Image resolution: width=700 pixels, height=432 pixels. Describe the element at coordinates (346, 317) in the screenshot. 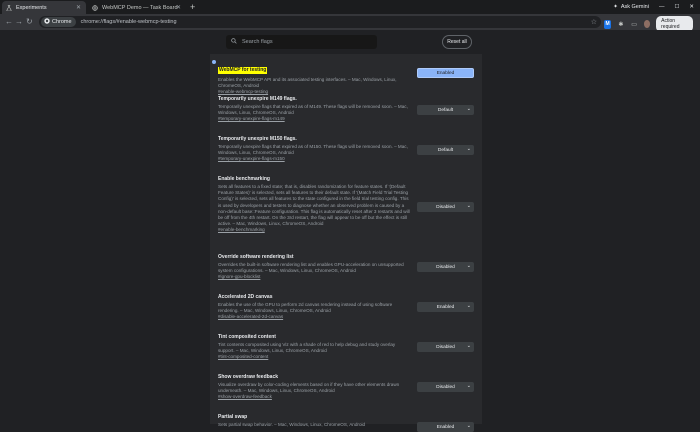

I see `flag-link: #disable-accelerated-2d-canvas` at that location.